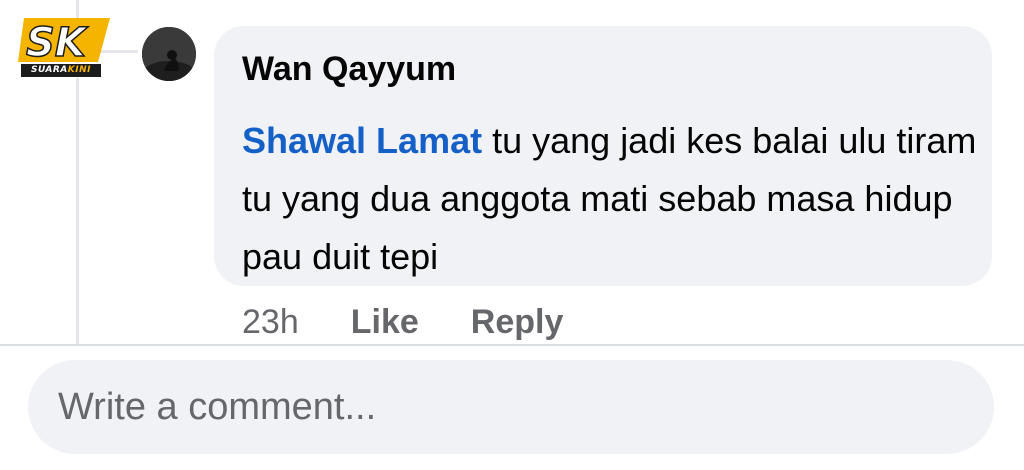 Image resolution: width=1024 pixels, height=470 pixels. I want to click on suarakini-logo: SK SUARAKINI, so click(66, 47).